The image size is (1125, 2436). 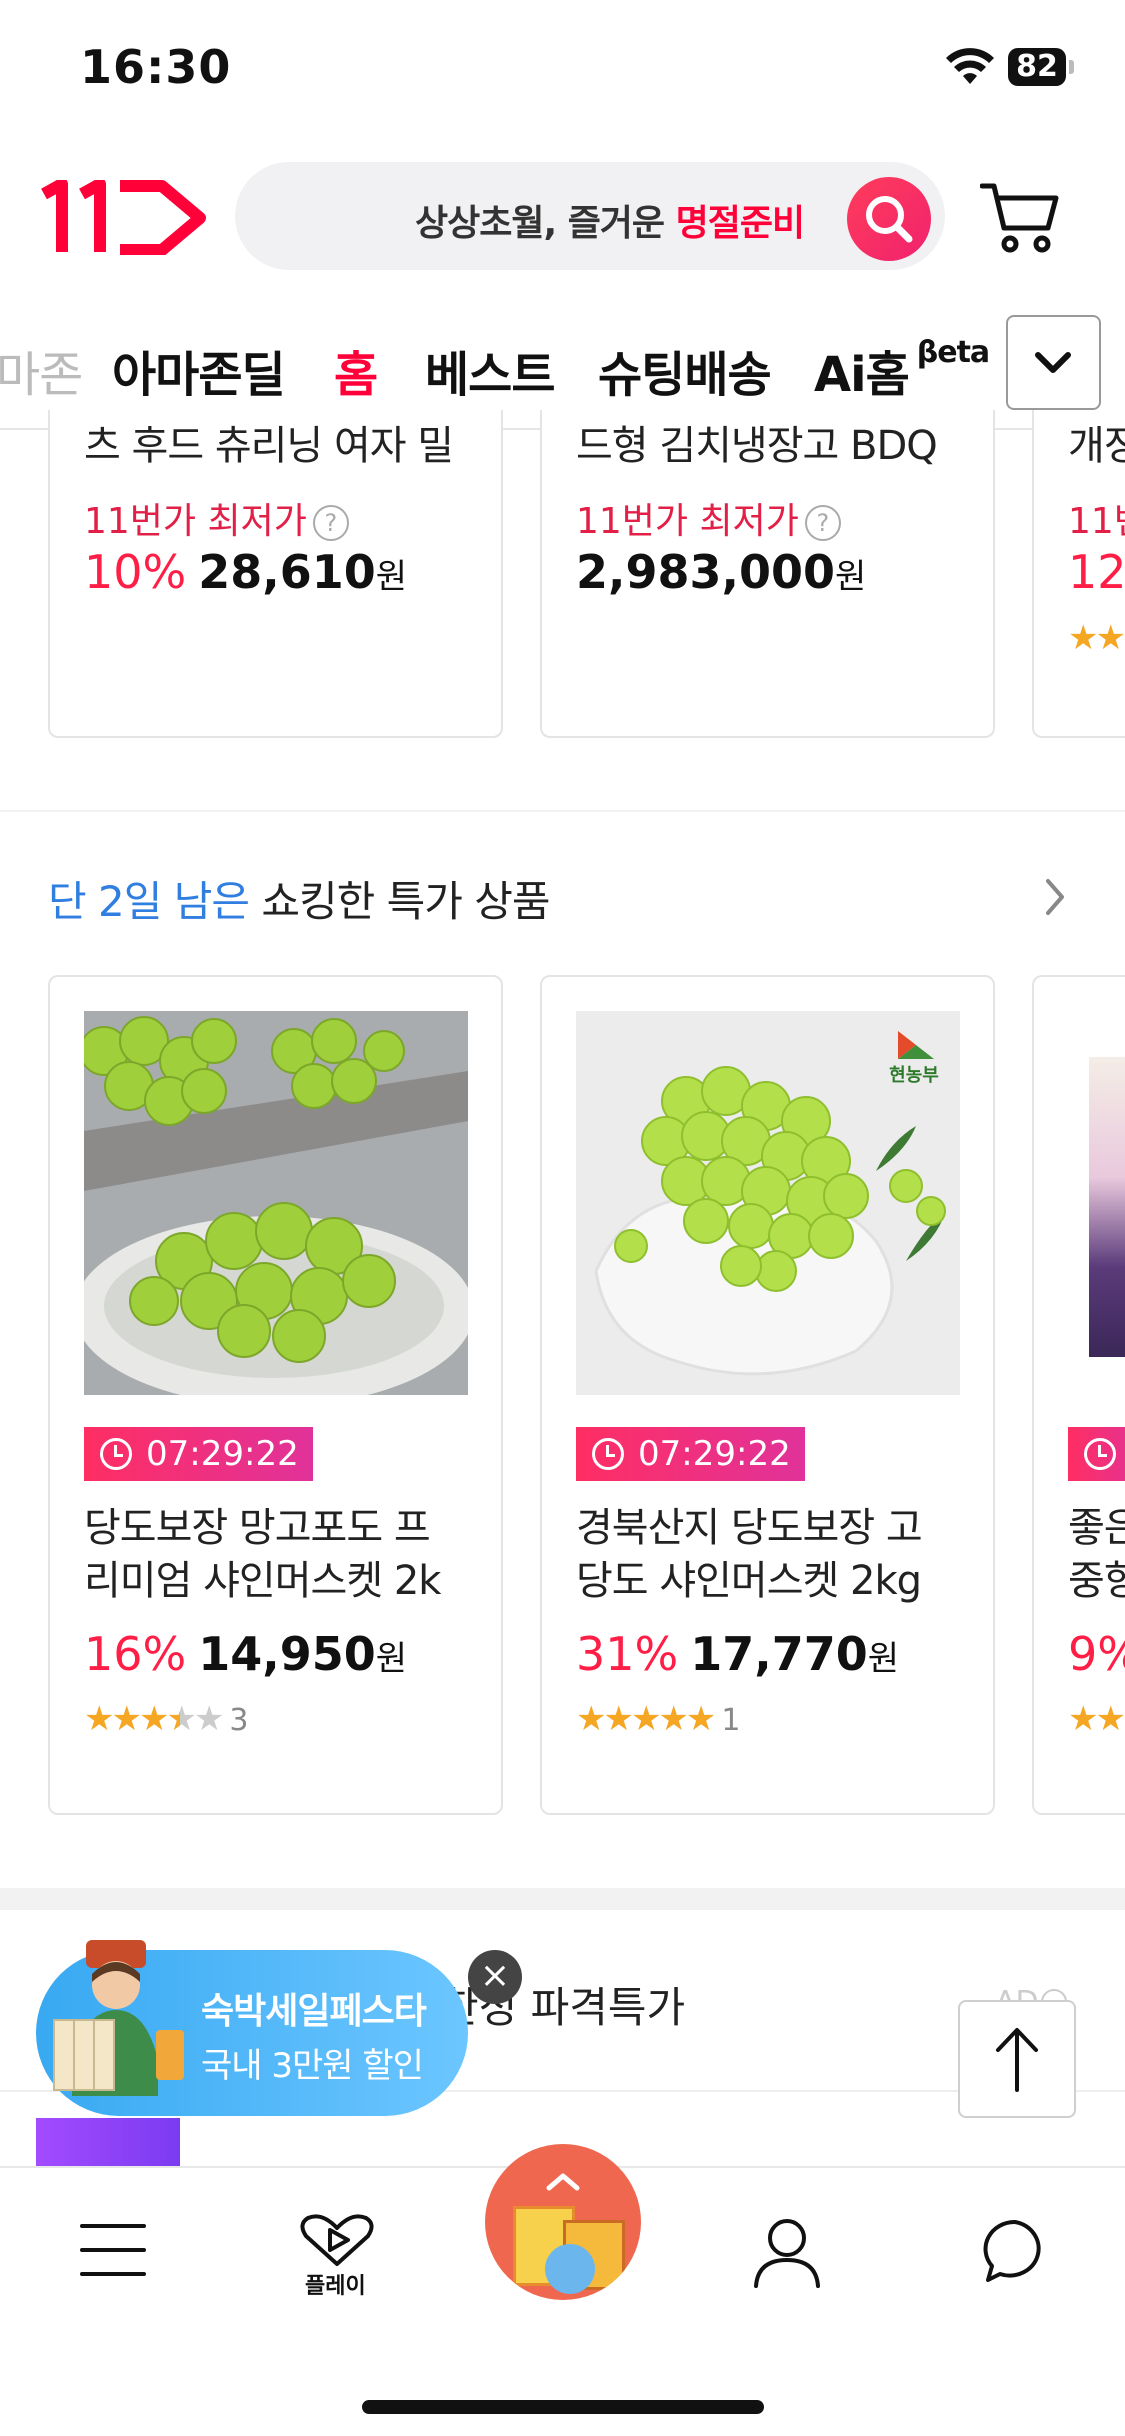 I want to click on discount-rate: 31%, so click(x=627, y=1654).